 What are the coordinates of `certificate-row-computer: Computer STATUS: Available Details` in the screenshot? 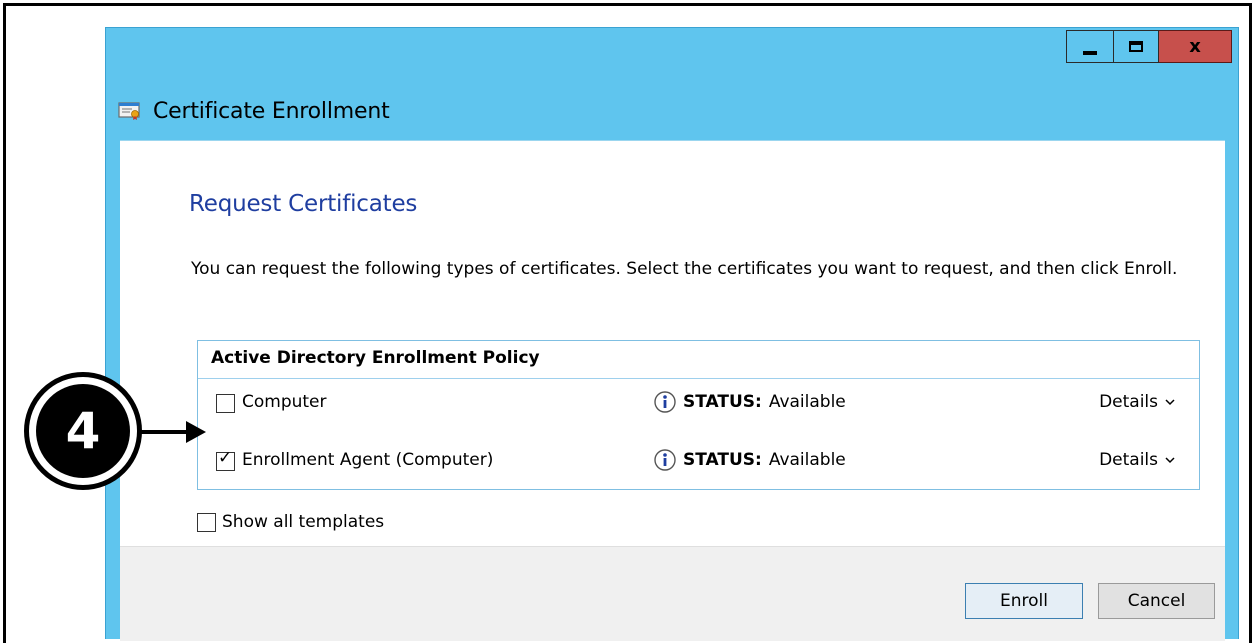 It's located at (698, 404).